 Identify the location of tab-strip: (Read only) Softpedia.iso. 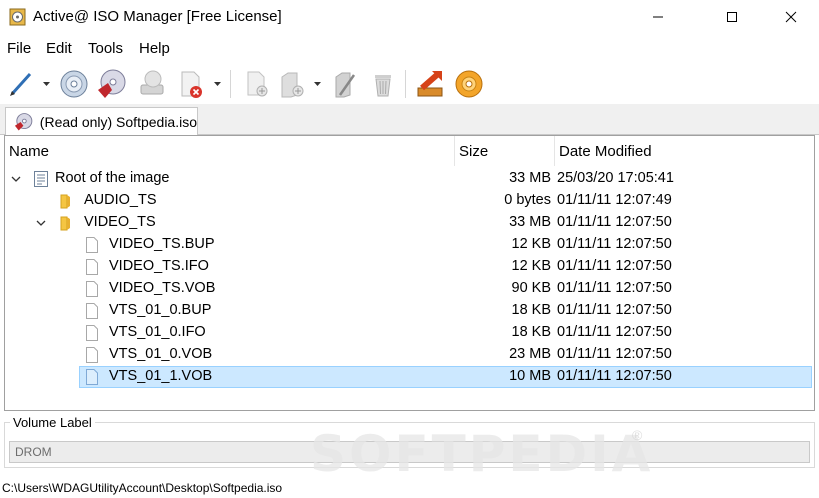
(409, 120).